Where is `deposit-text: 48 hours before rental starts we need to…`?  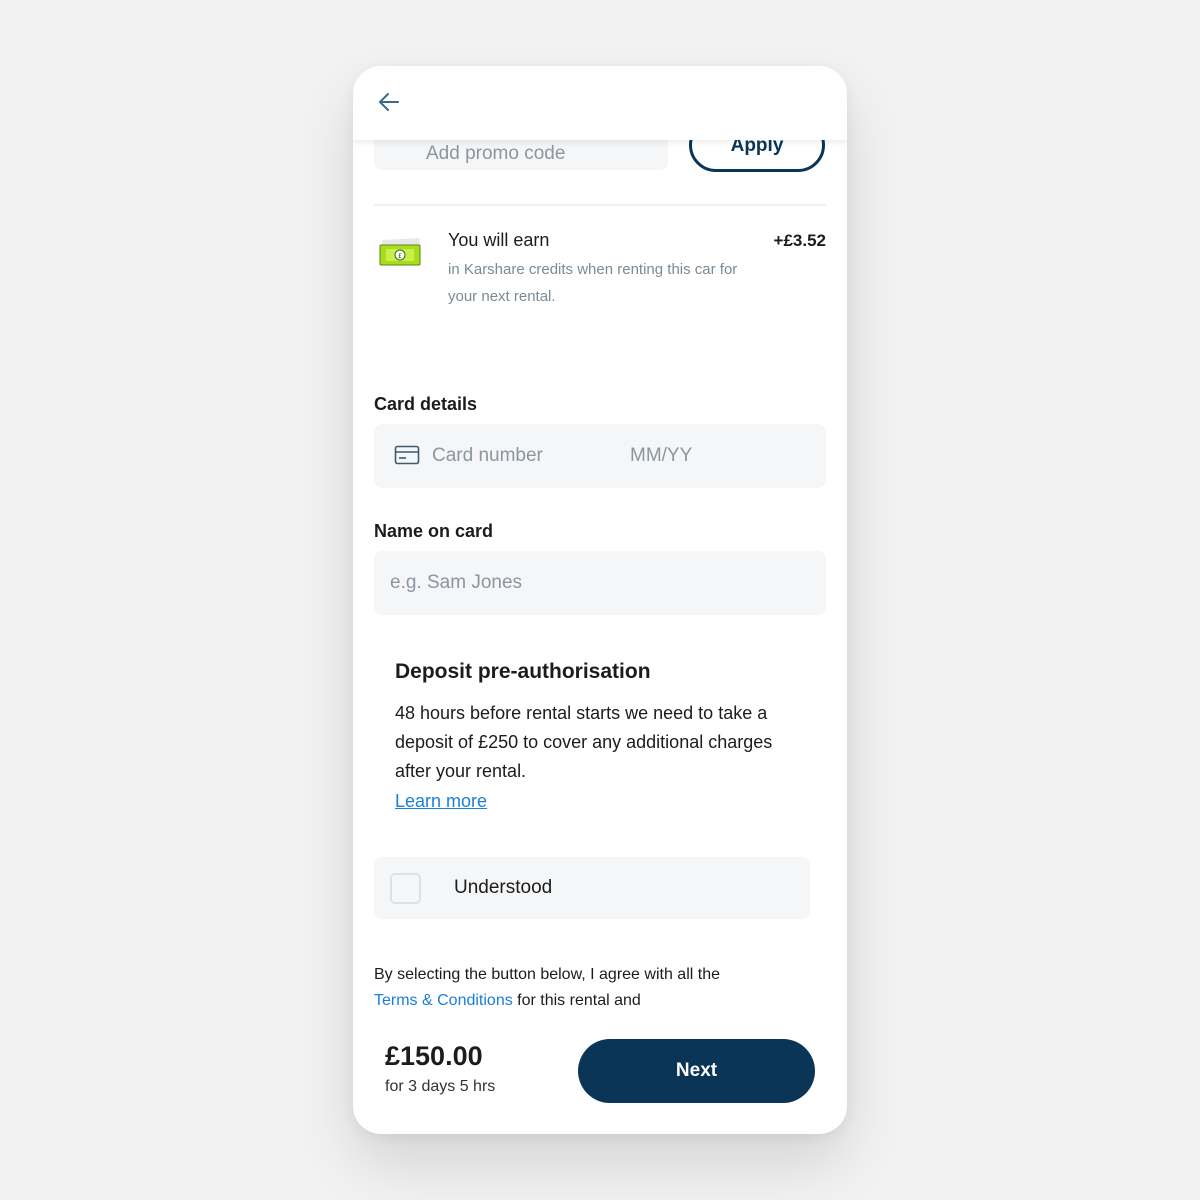
deposit-text: 48 hours before rental starts we need to… is located at coordinates (584, 742).